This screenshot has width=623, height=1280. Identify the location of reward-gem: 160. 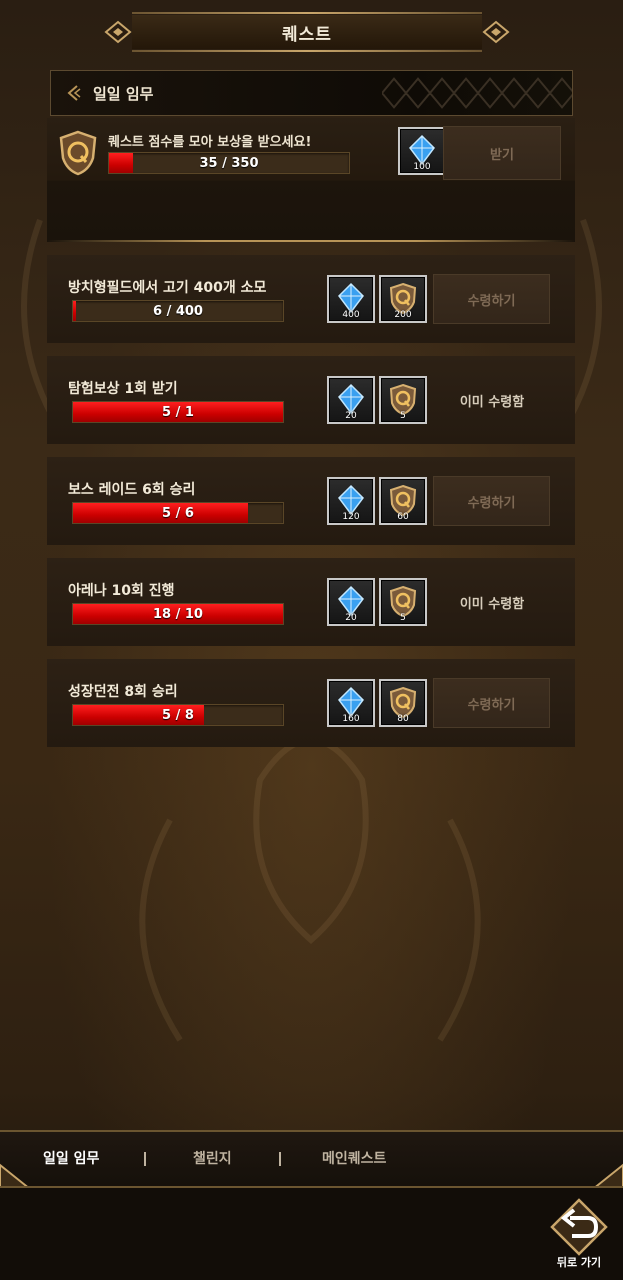
(351, 703).